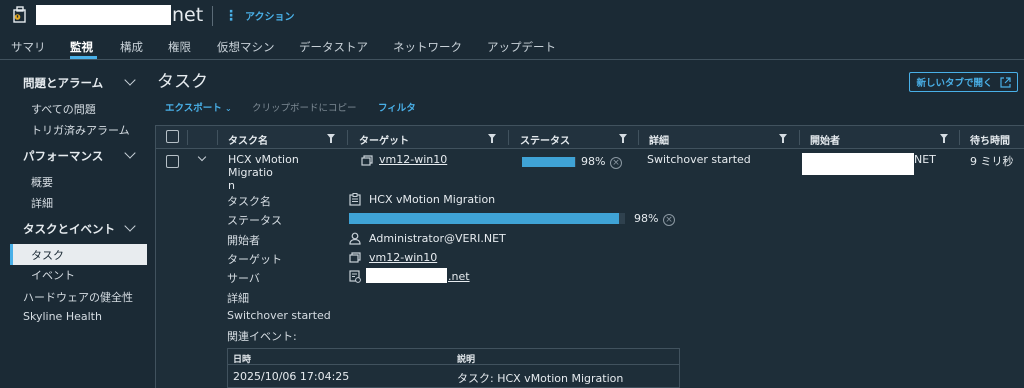 The height and width of the screenshot is (388, 1024). Describe the element at coordinates (83, 57) in the screenshot. I see `active-tab-indicator` at that location.